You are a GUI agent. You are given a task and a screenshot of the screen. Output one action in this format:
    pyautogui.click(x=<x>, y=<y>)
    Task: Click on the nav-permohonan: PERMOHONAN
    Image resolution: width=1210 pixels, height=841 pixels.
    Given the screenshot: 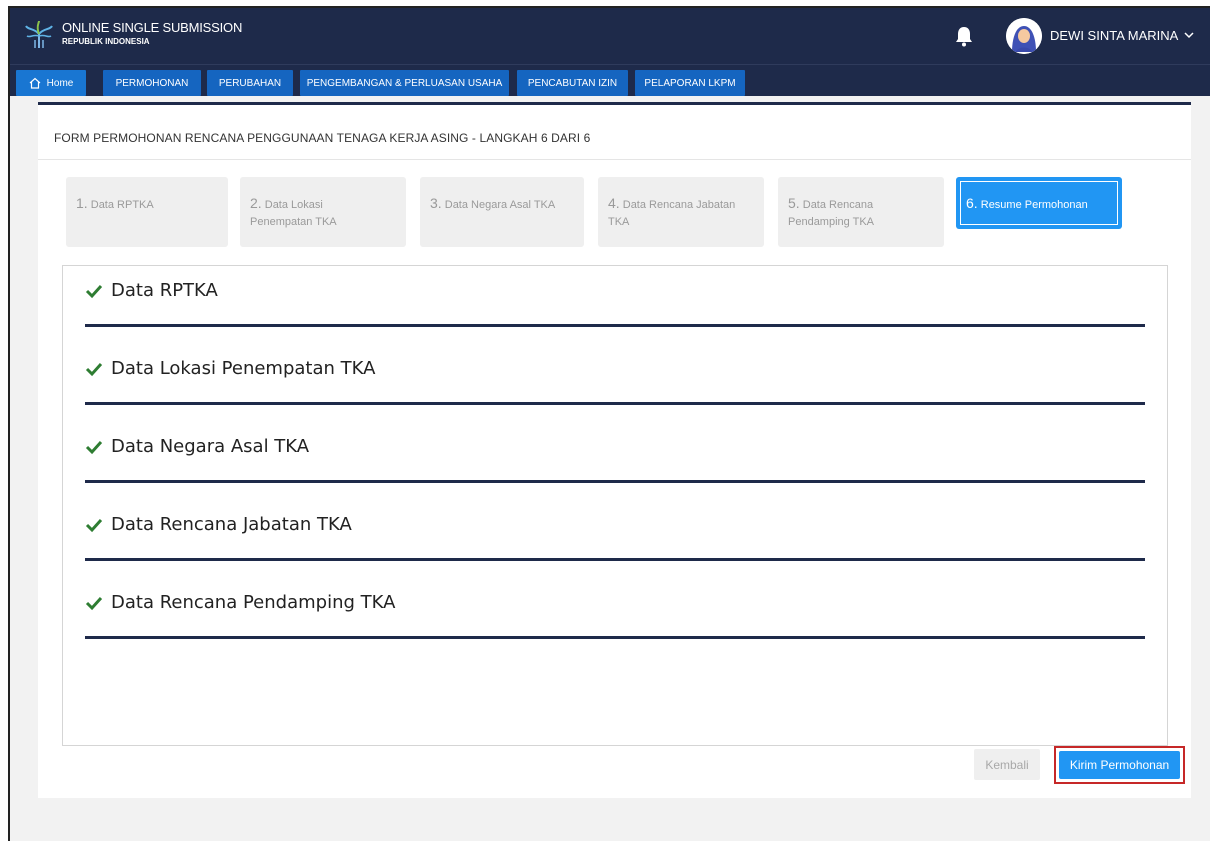 What is the action you would take?
    pyautogui.click(x=152, y=83)
    